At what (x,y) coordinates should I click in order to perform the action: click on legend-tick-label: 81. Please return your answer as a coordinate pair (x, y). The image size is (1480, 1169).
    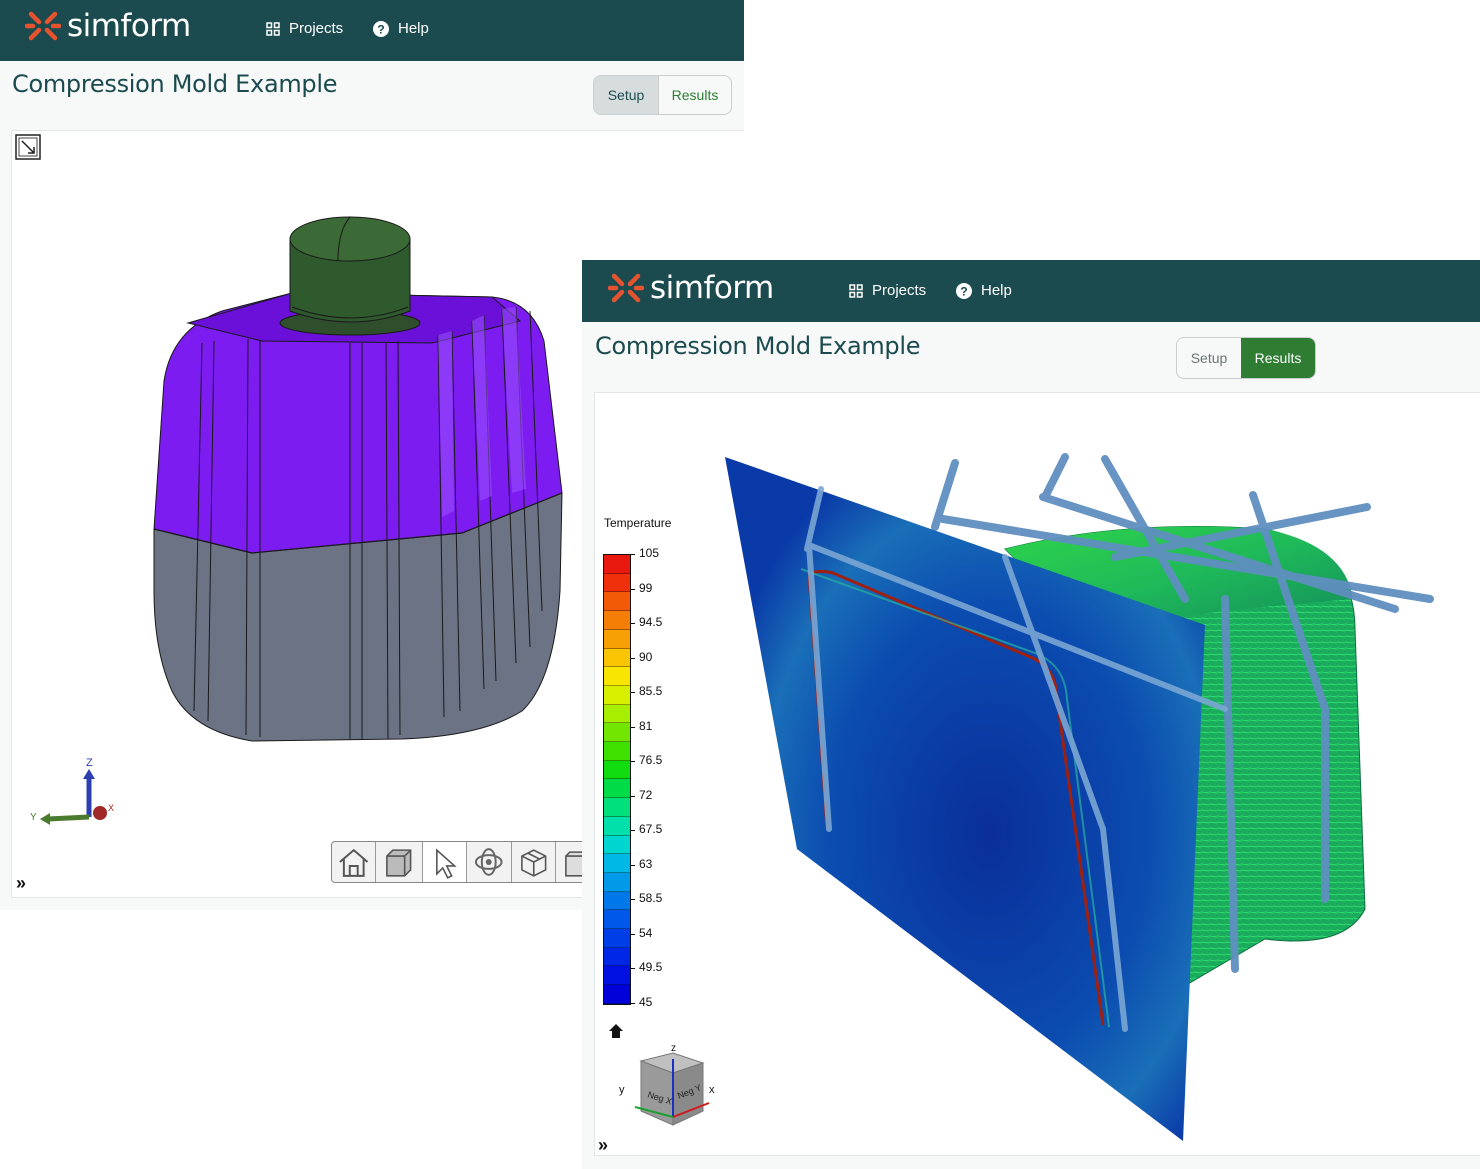
    Looking at the image, I should click on (646, 725).